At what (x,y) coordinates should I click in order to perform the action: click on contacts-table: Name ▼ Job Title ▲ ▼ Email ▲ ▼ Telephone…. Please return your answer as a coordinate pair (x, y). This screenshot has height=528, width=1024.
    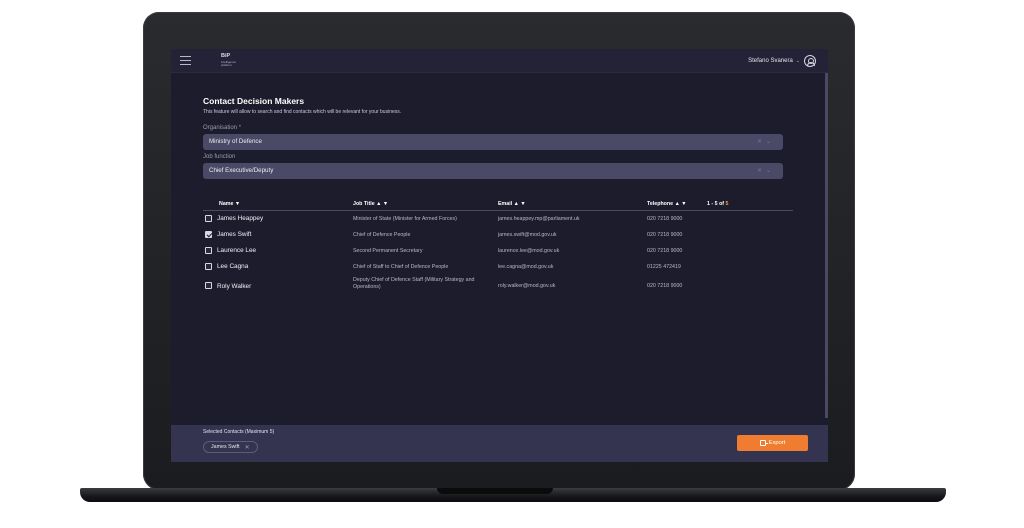
    Looking at the image, I should click on (498, 248).